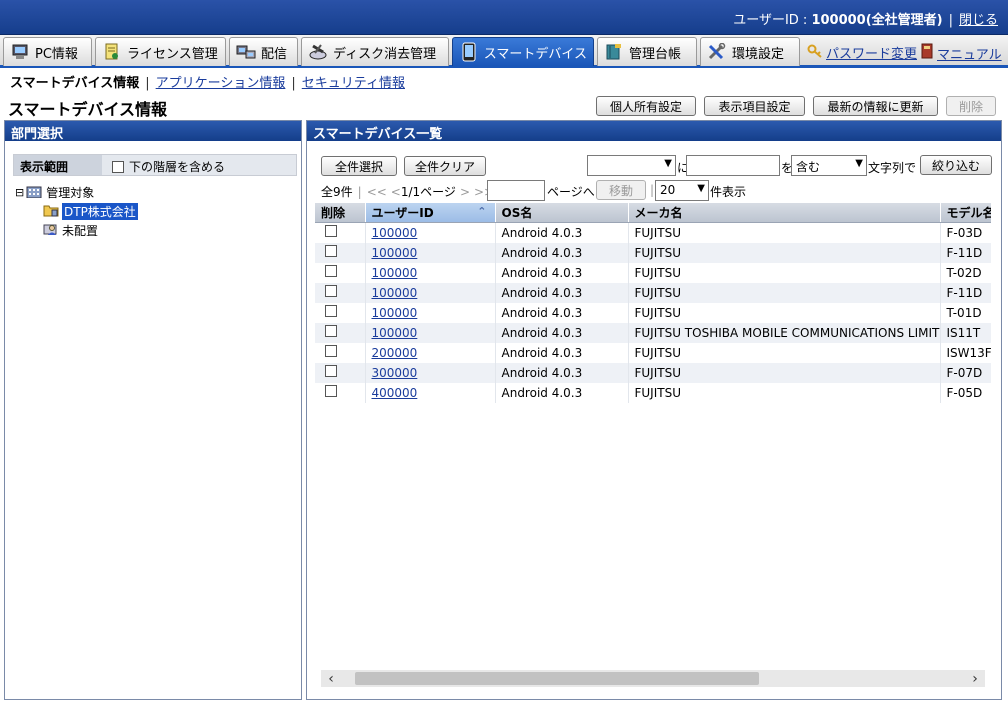  What do you see at coordinates (118, 166) in the screenshot?
I see `checkbox-box` at bounding box center [118, 166].